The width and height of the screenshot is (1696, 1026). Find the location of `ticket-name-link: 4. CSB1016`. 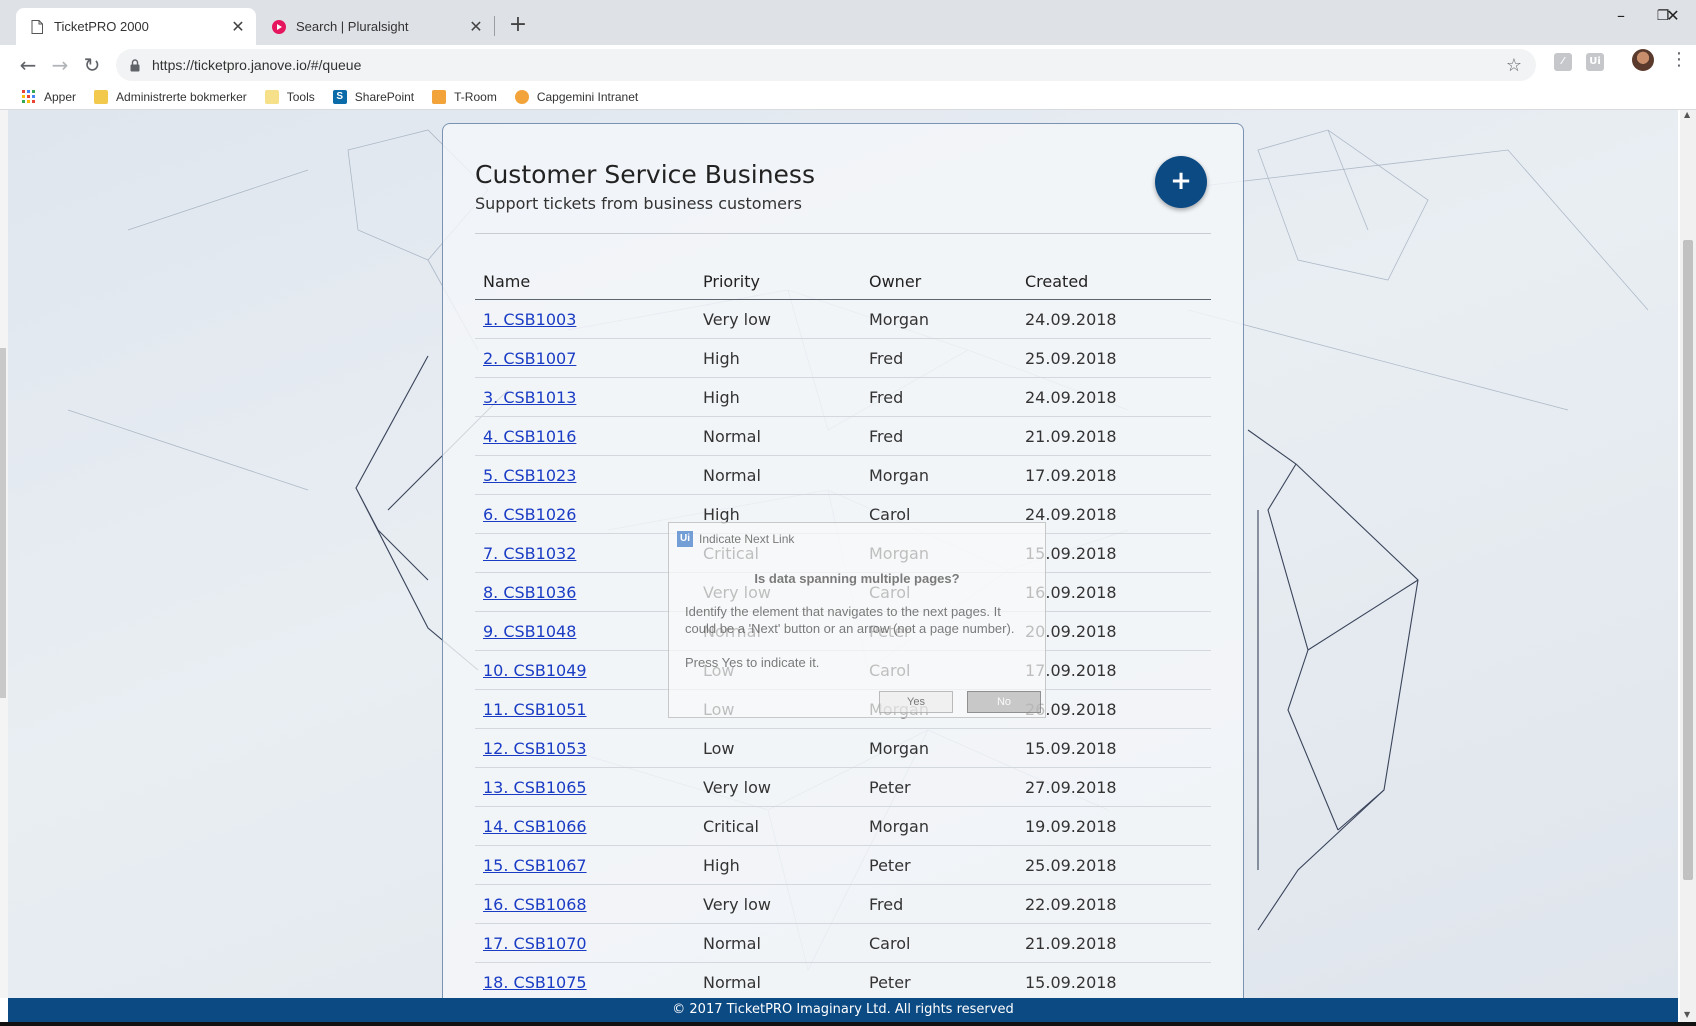

ticket-name-link: 4. CSB1016 is located at coordinates (529, 436).